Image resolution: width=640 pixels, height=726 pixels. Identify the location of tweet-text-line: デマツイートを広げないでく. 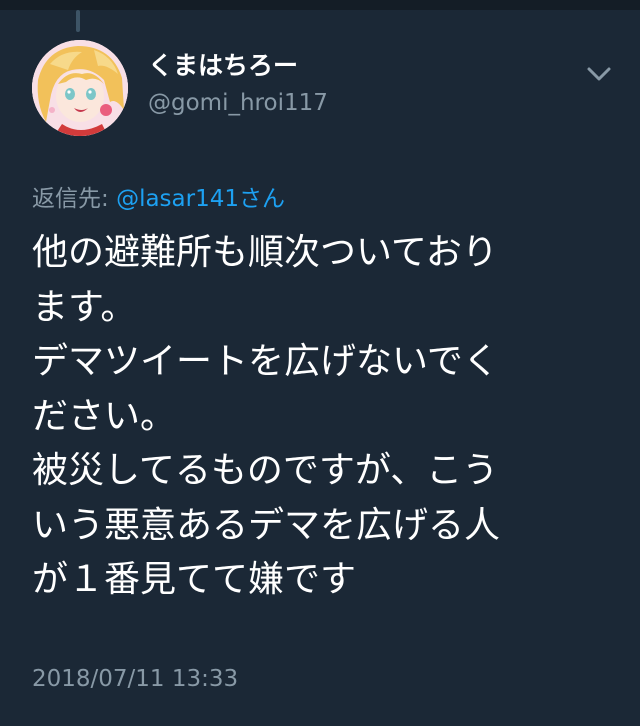
(265, 361).